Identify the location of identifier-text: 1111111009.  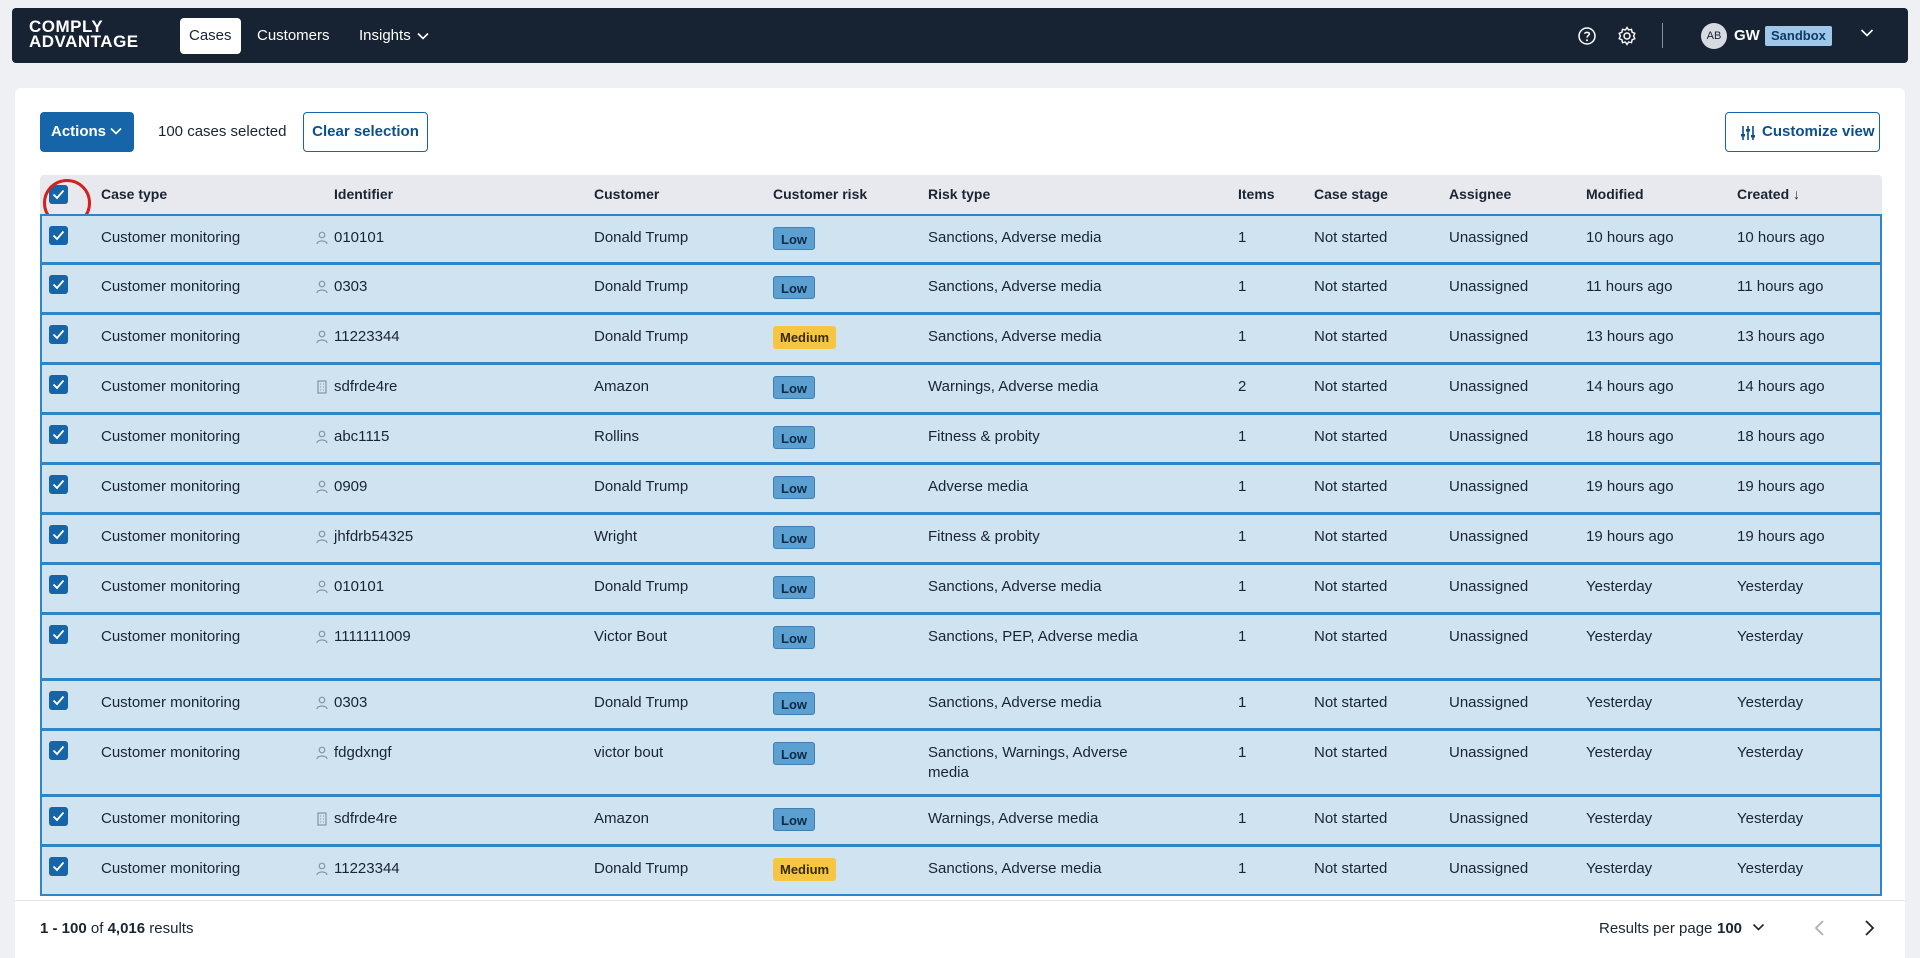
(372, 636).